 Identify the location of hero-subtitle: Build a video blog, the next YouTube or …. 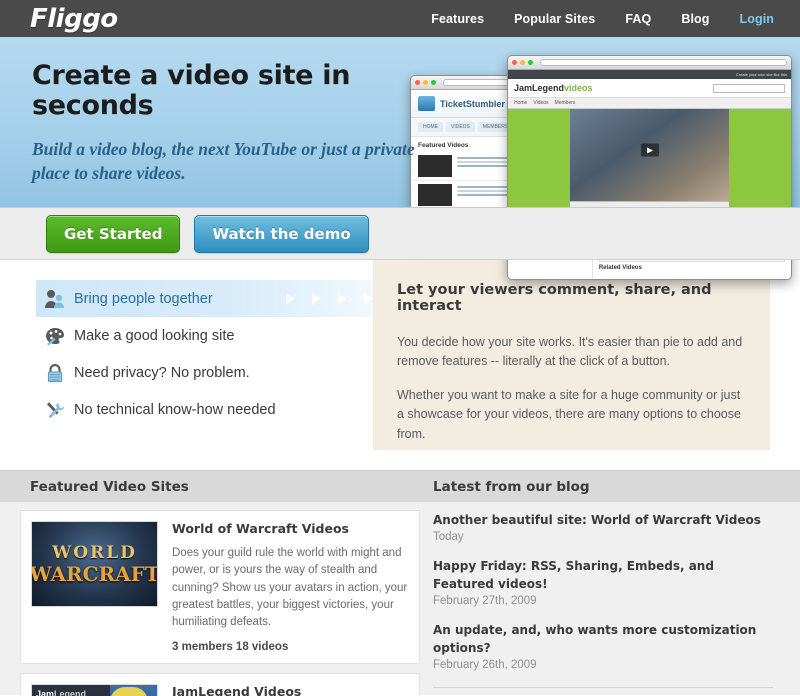
(223, 161).